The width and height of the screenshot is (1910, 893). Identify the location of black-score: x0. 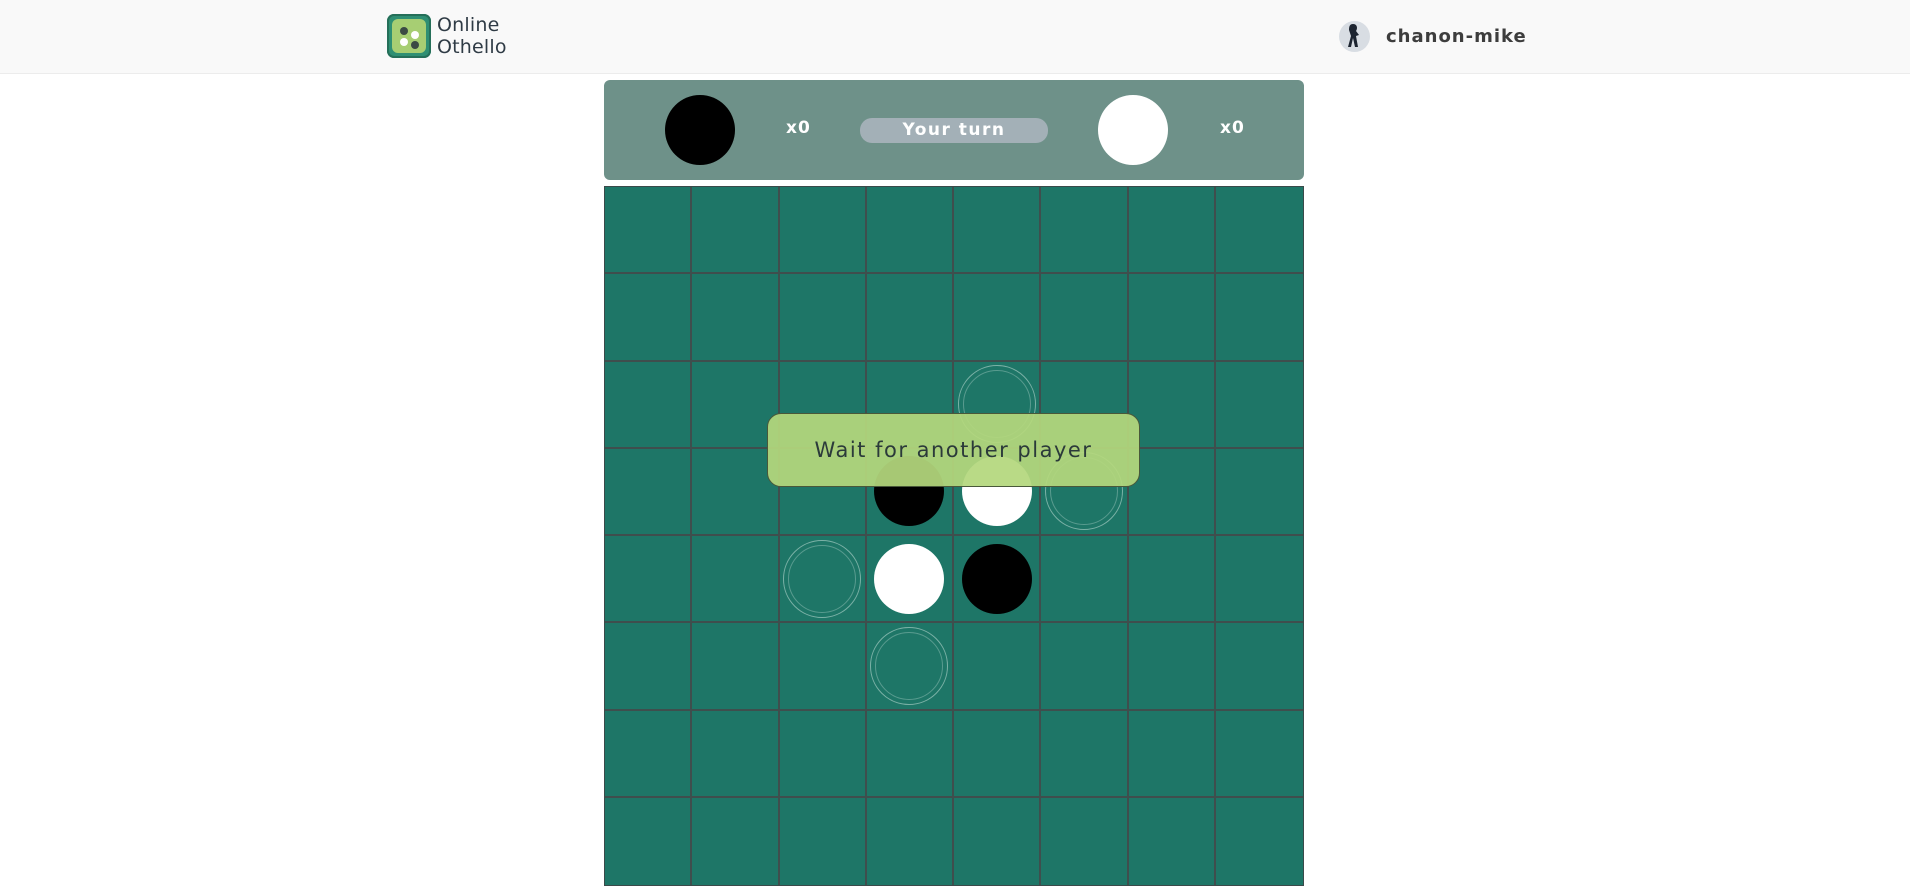
(798, 128).